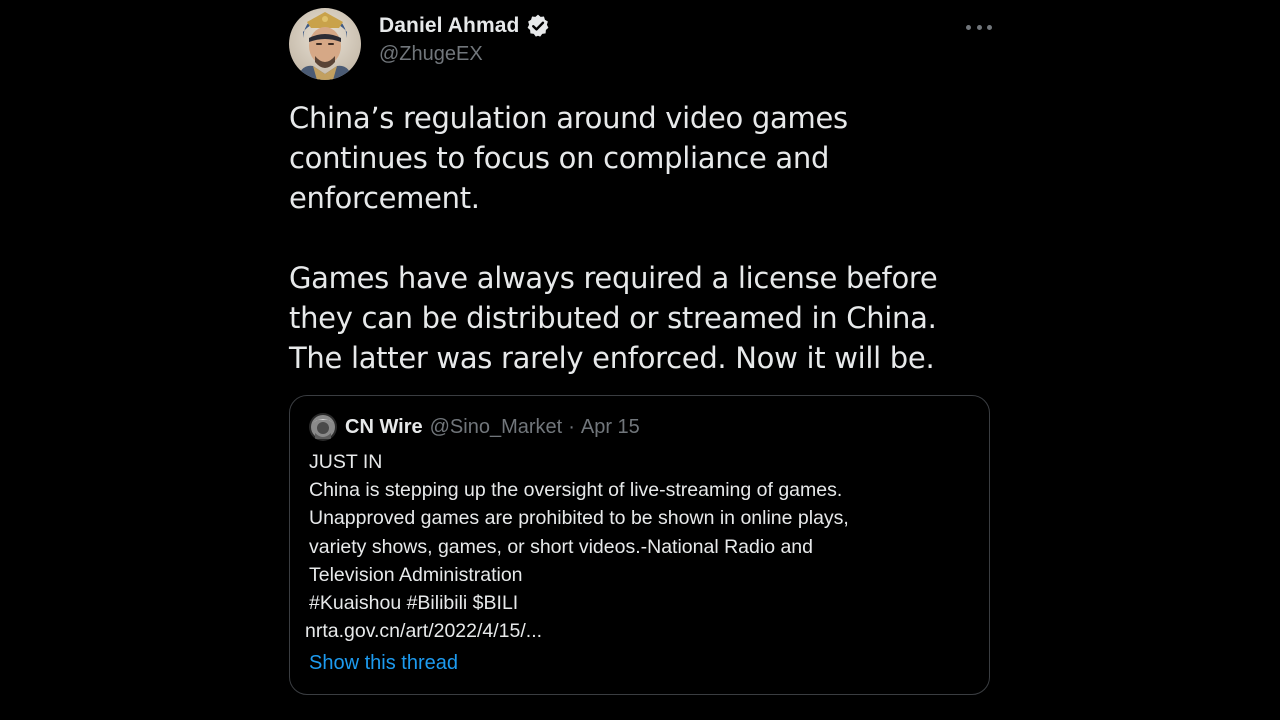 The height and width of the screenshot is (720, 1280). Describe the element at coordinates (538, 26) in the screenshot. I see `verified-badge-icon` at that location.